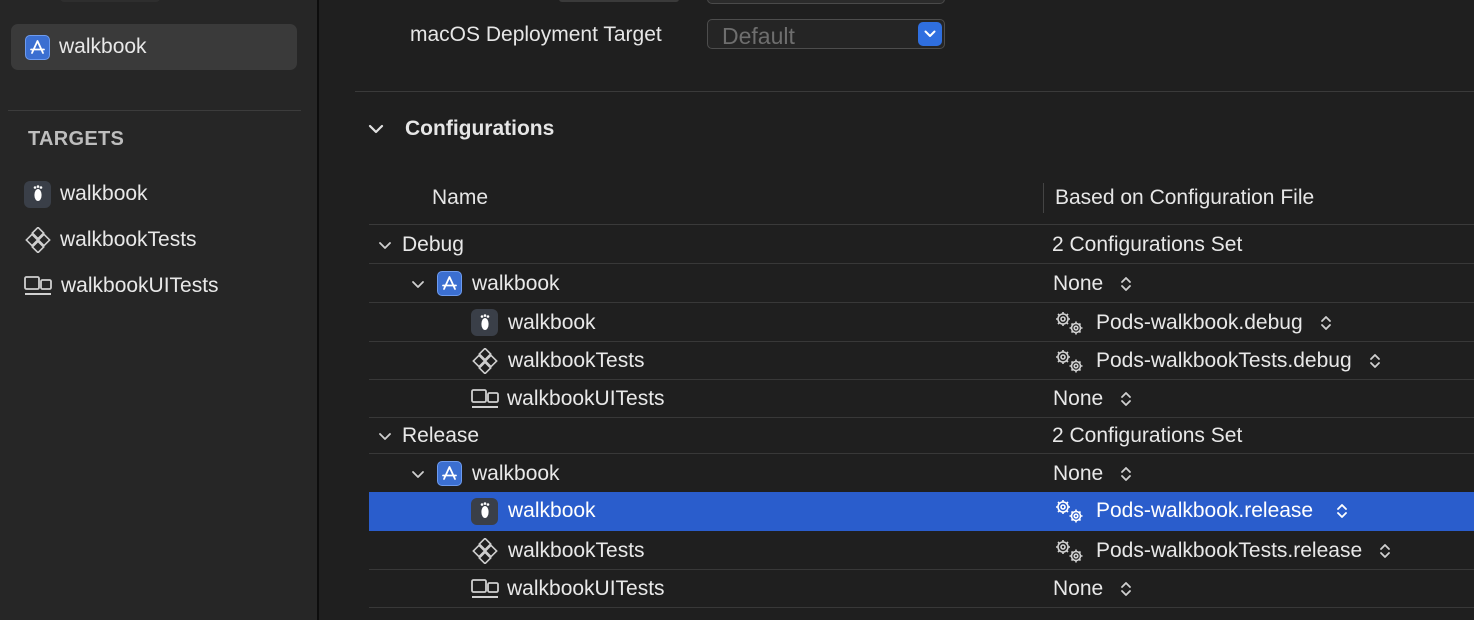 The image size is (1474, 620). I want to click on sidebar-target-walkbooktests: walkbookTests, so click(110, 240).